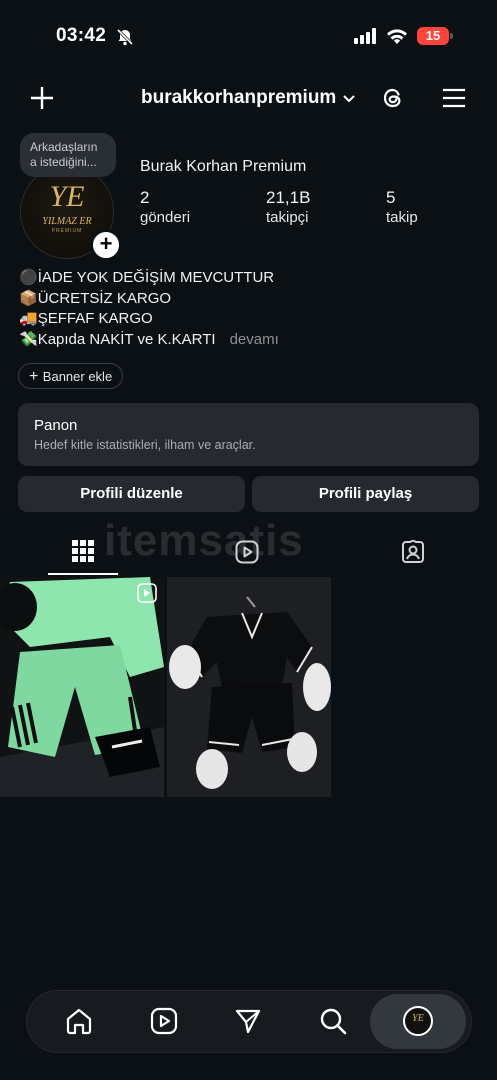  Describe the element at coordinates (204, 540) in the screenshot. I see `watermark: itemsatis` at that location.